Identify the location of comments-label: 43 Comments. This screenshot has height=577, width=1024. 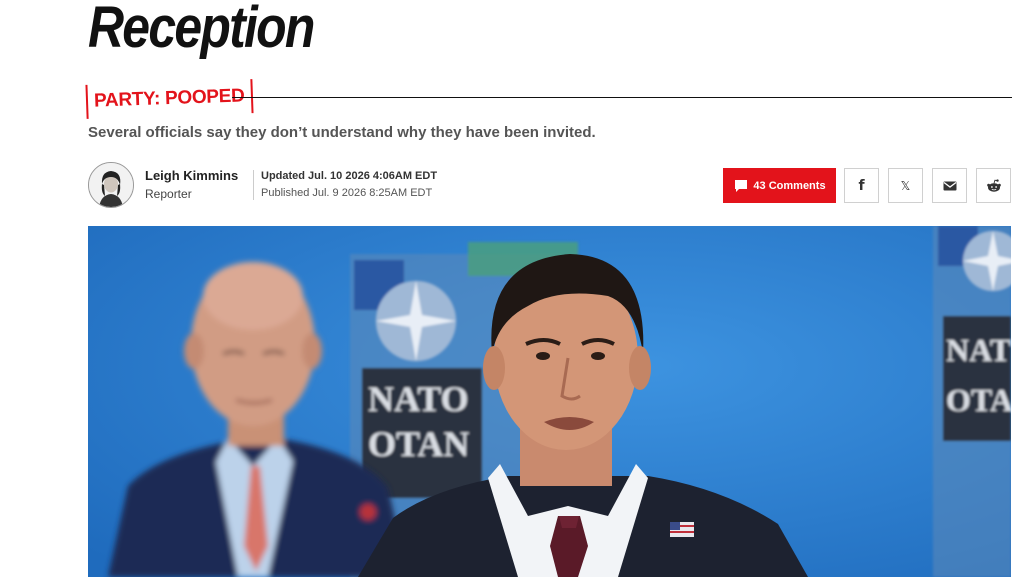
(789, 185).